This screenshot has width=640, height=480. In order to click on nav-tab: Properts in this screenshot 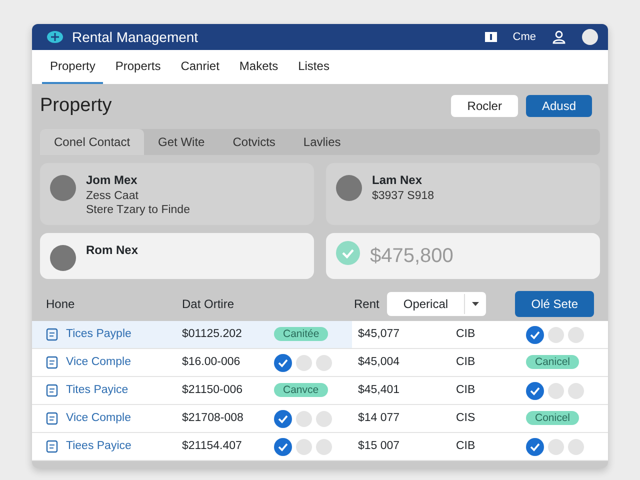, I will do `click(138, 67)`.